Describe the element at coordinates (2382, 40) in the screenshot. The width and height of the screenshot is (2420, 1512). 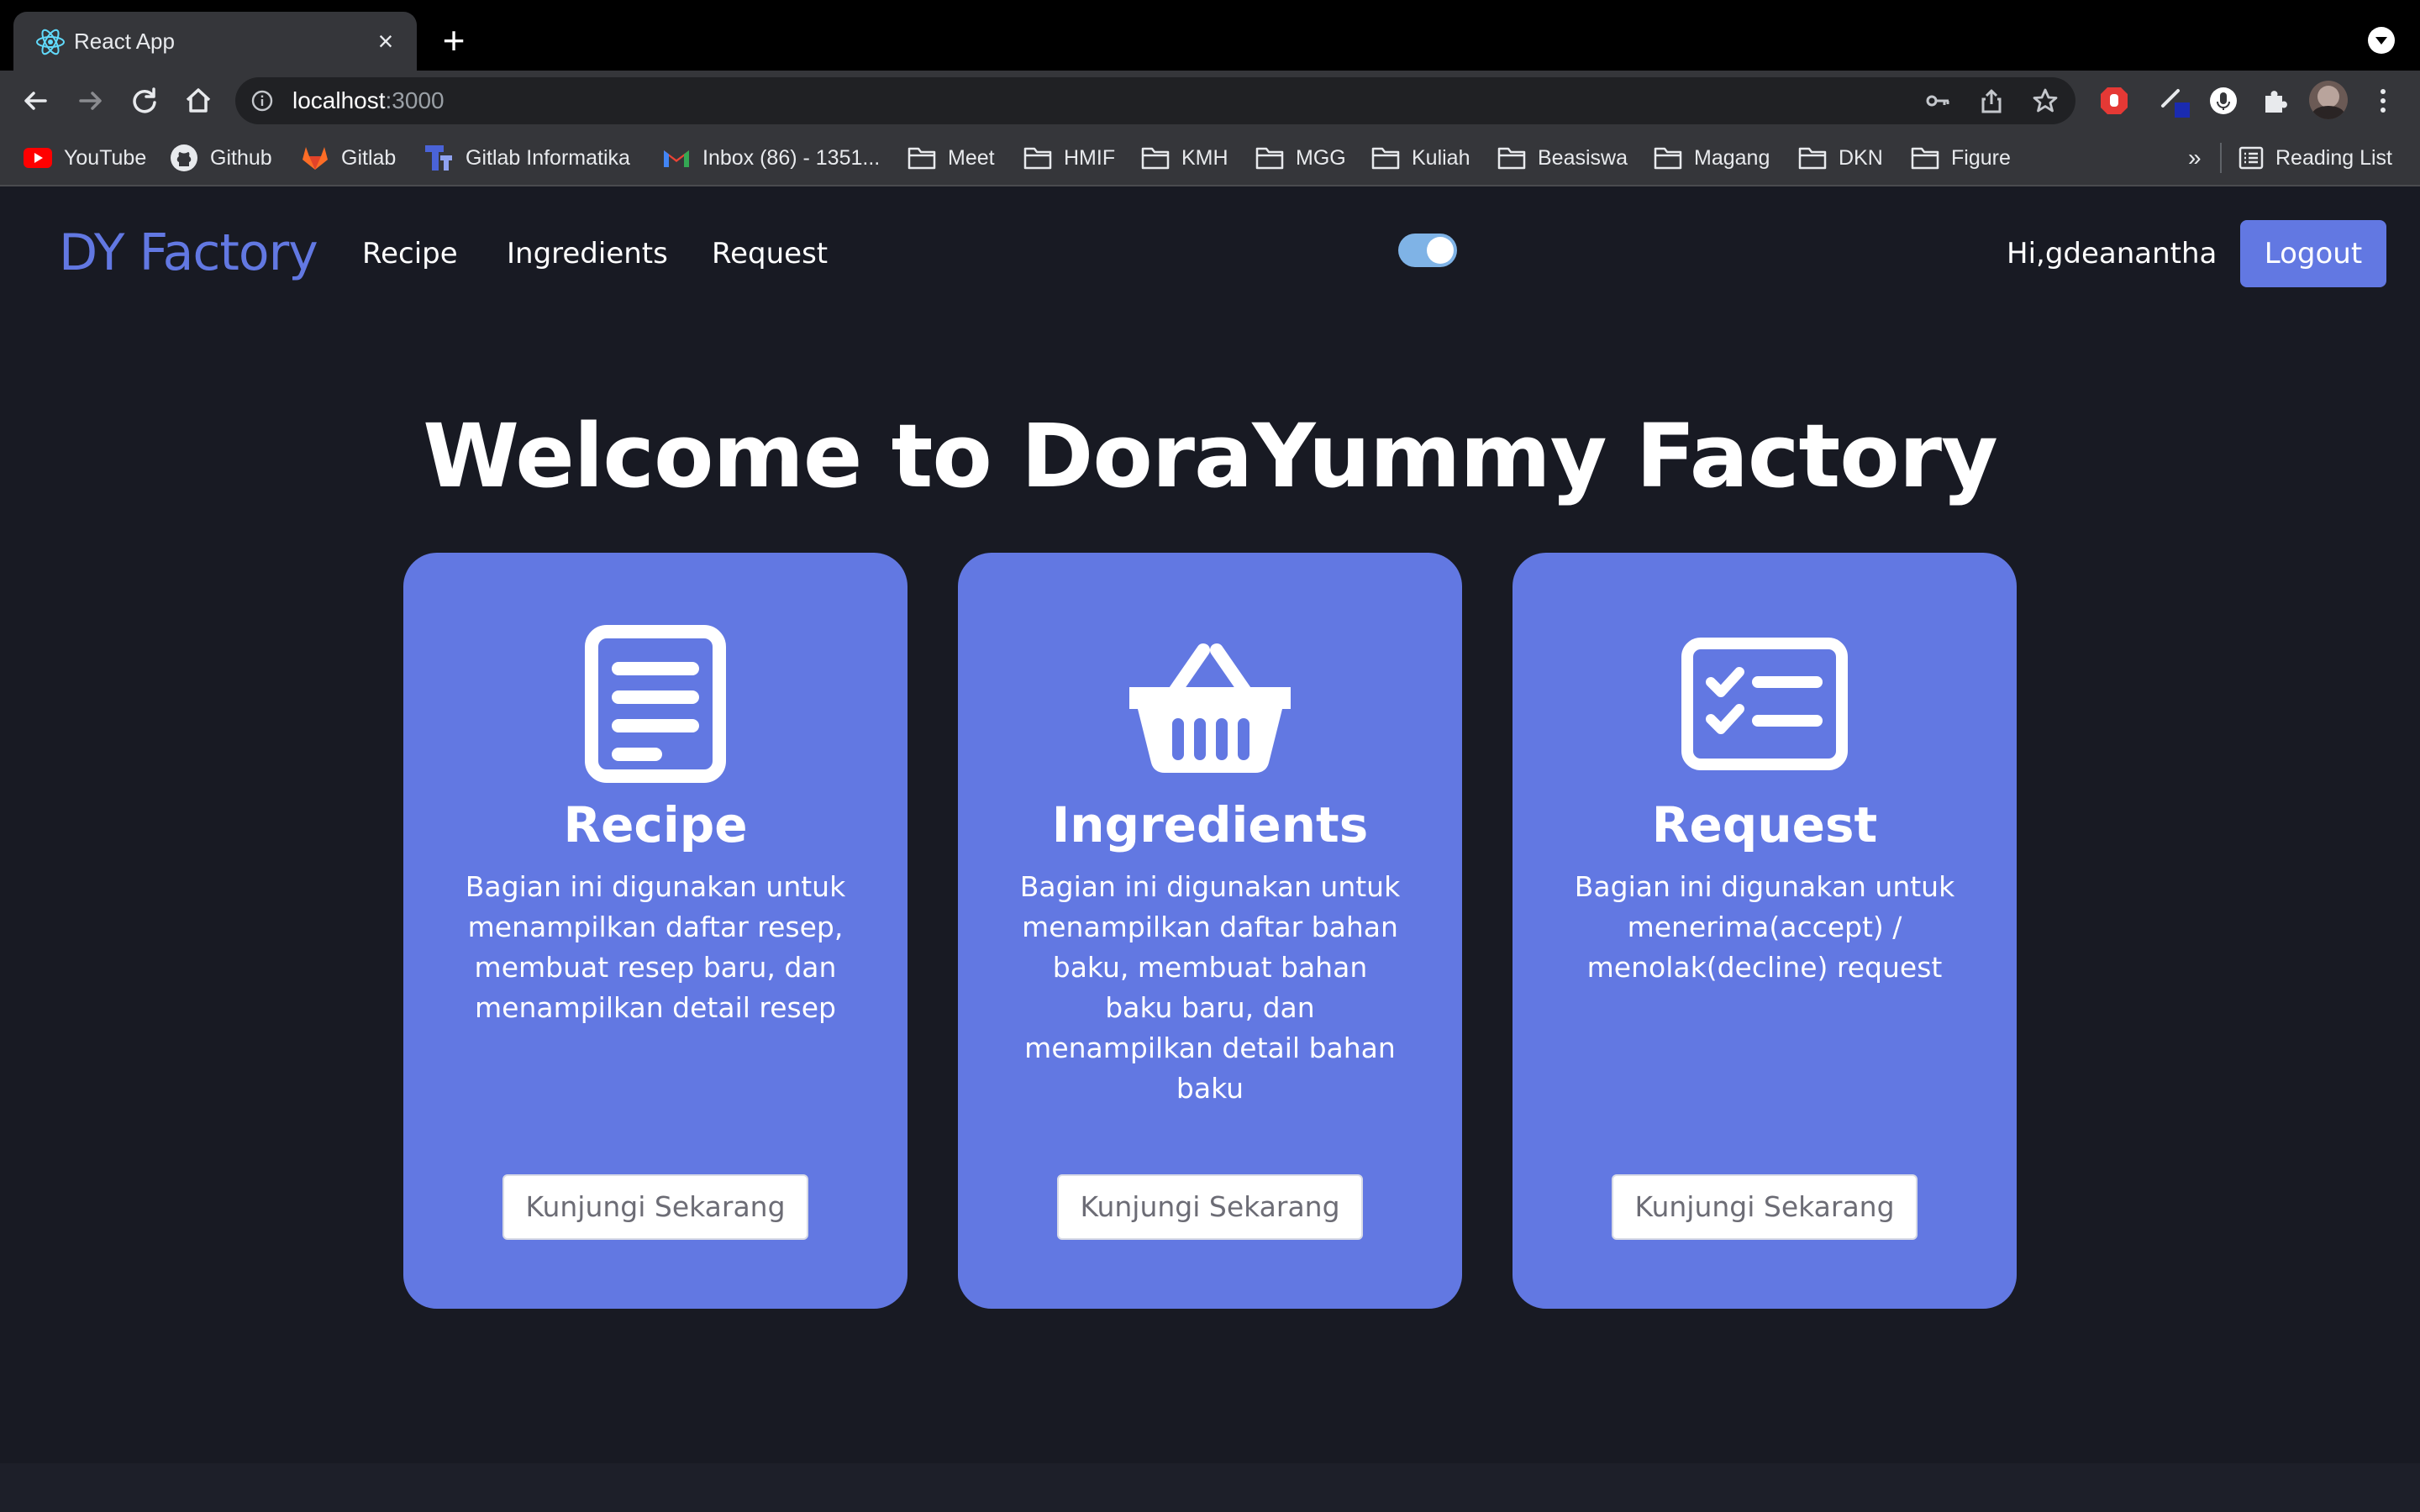
I see `tab-search-icon` at that location.